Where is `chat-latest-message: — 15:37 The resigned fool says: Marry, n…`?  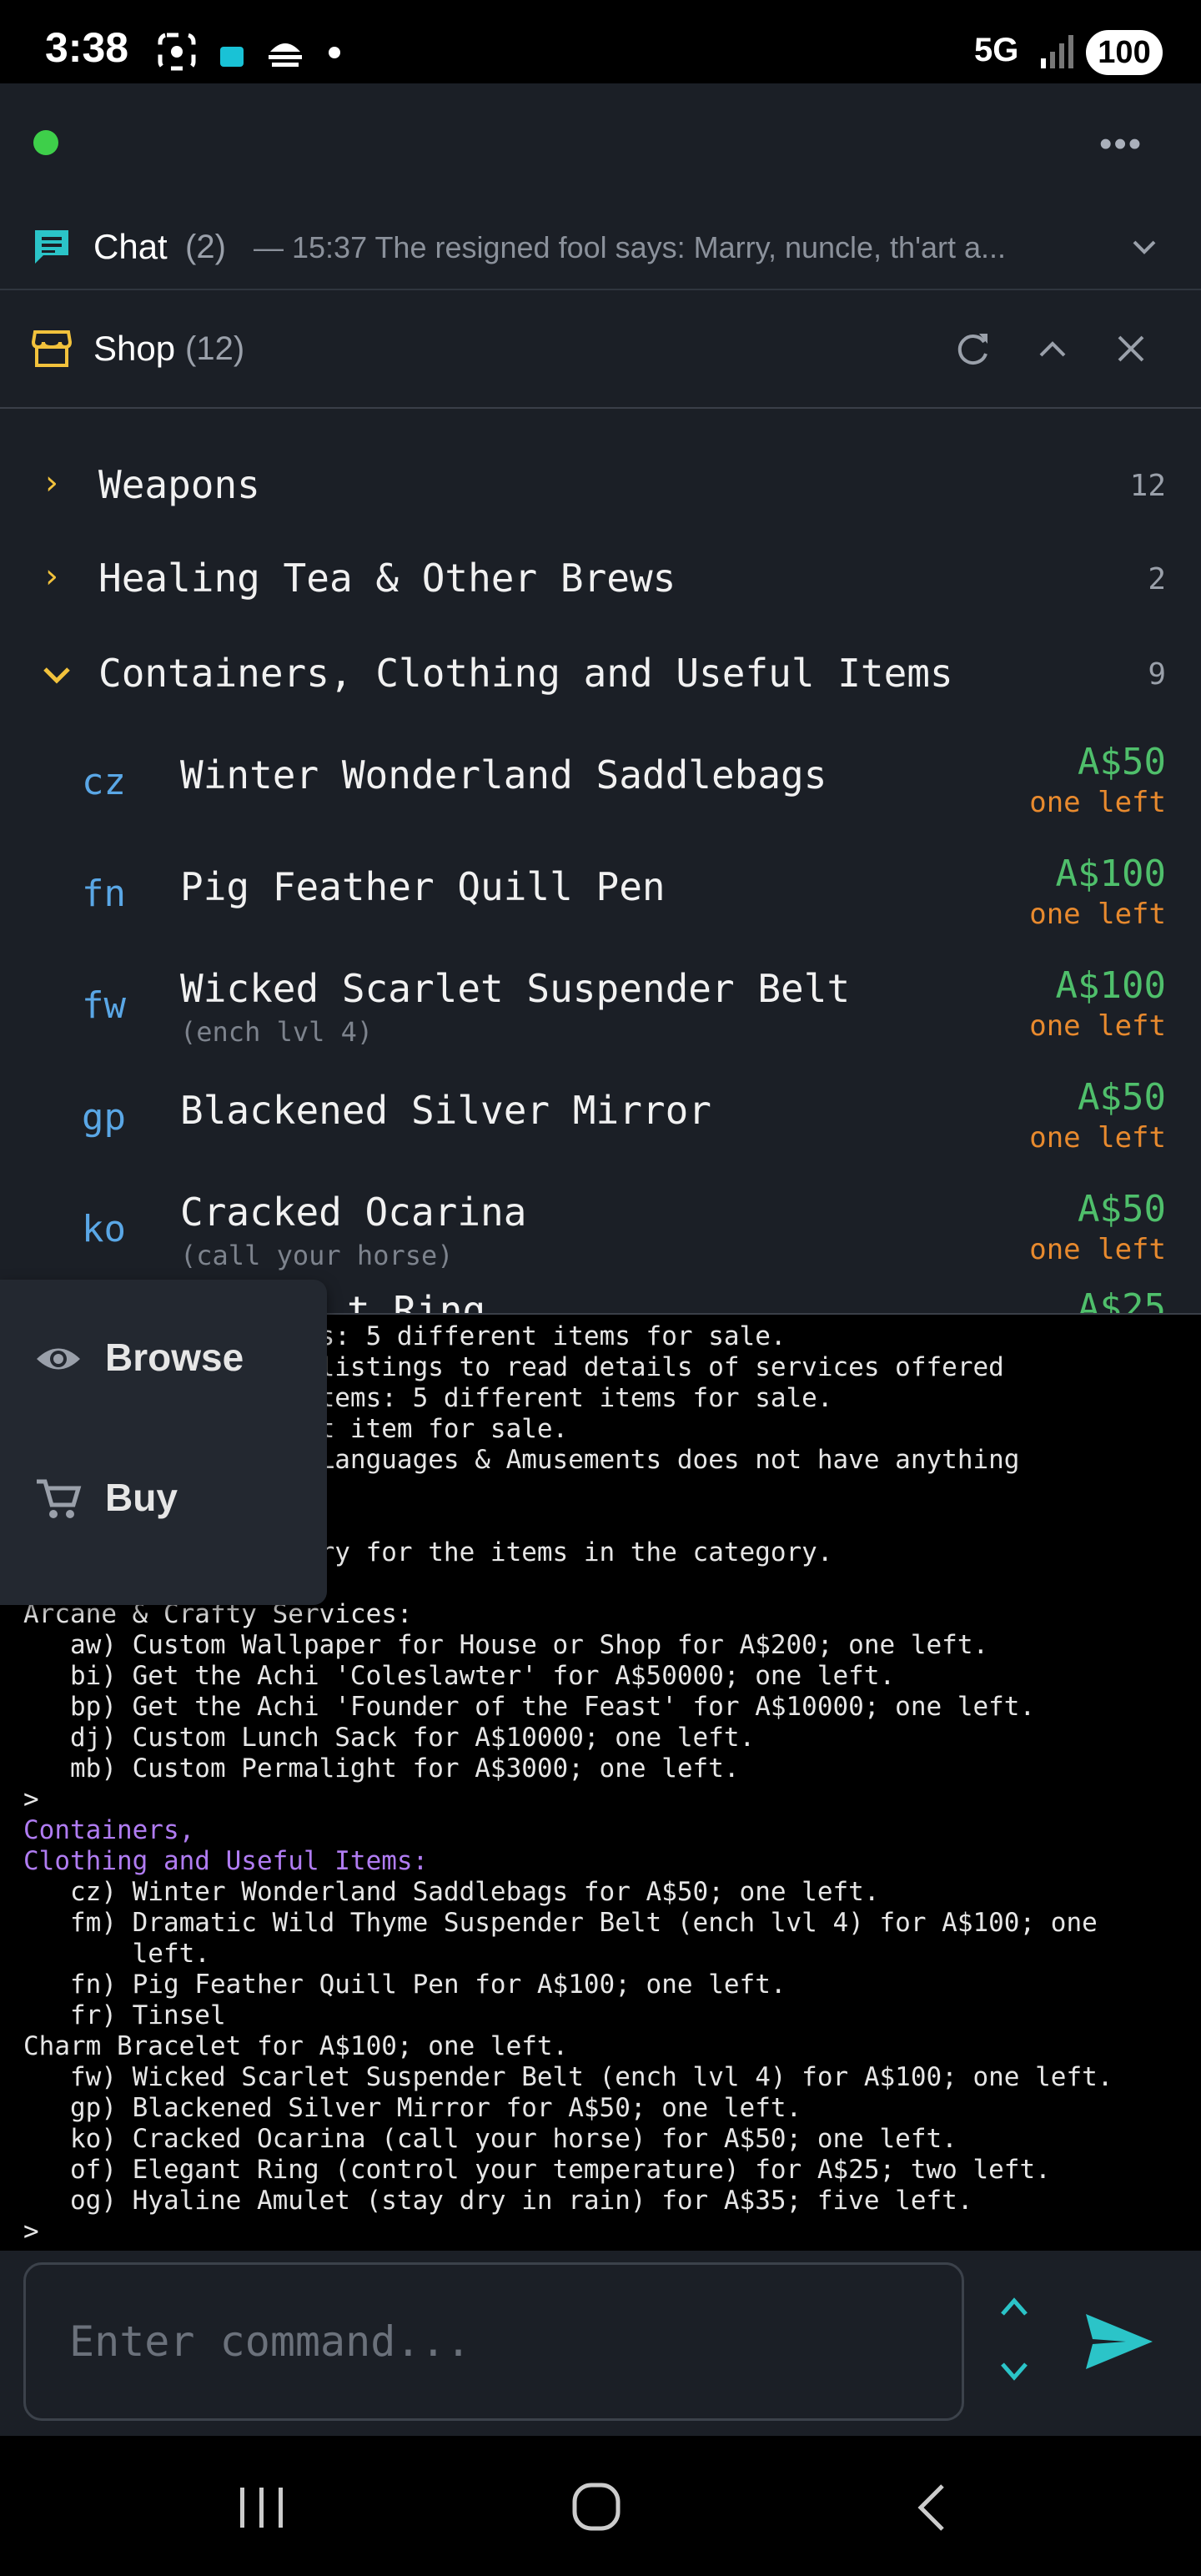 chat-latest-message: — 15:37 The resigned fool says: Marry, n… is located at coordinates (630, 247).